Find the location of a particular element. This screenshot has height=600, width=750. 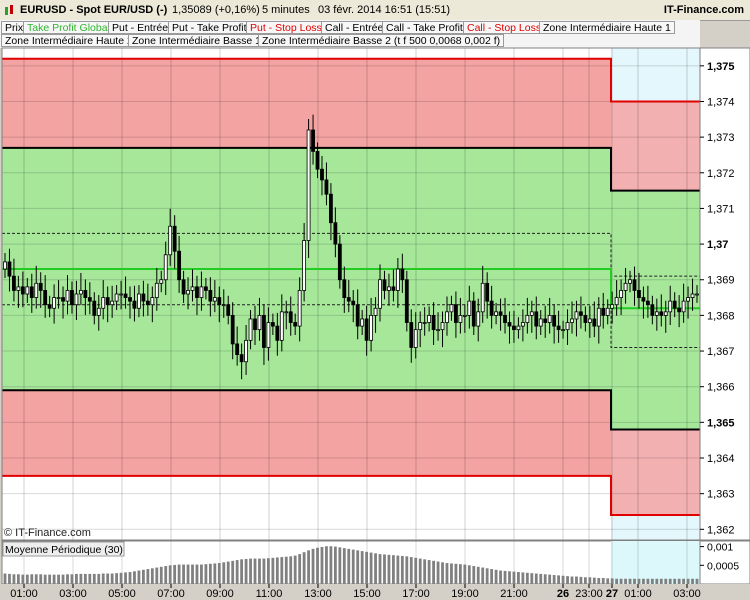

y-tick-label: 1,369 is located at coordinates (721, 281).